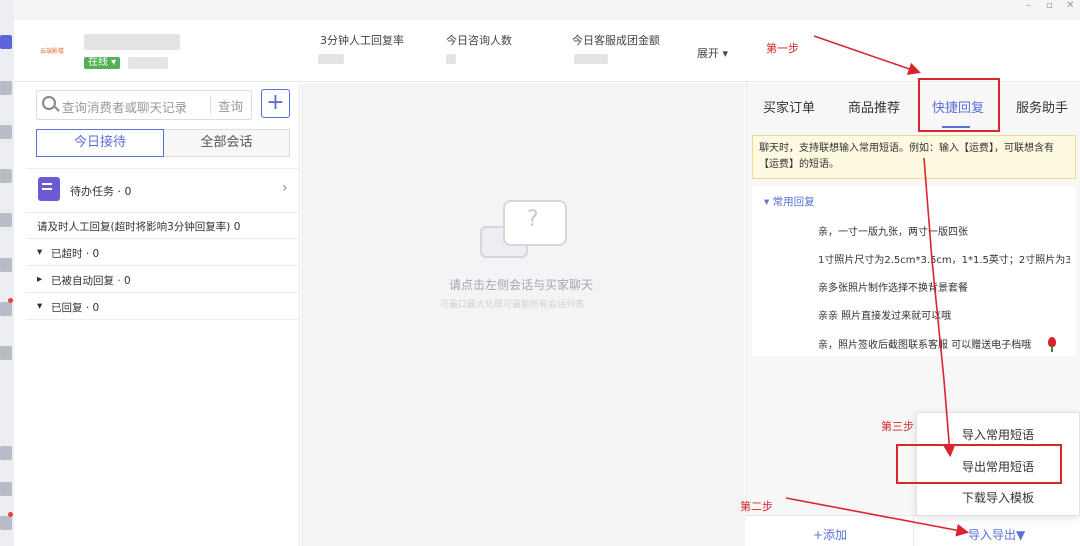  I want to click on maximize-icon: ▫, so click(1049, 5).